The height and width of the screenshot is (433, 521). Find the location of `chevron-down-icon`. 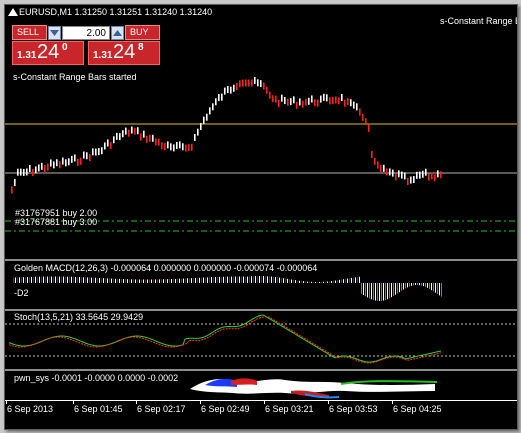

chevron-down-icon is located at coordinates (54, 33).